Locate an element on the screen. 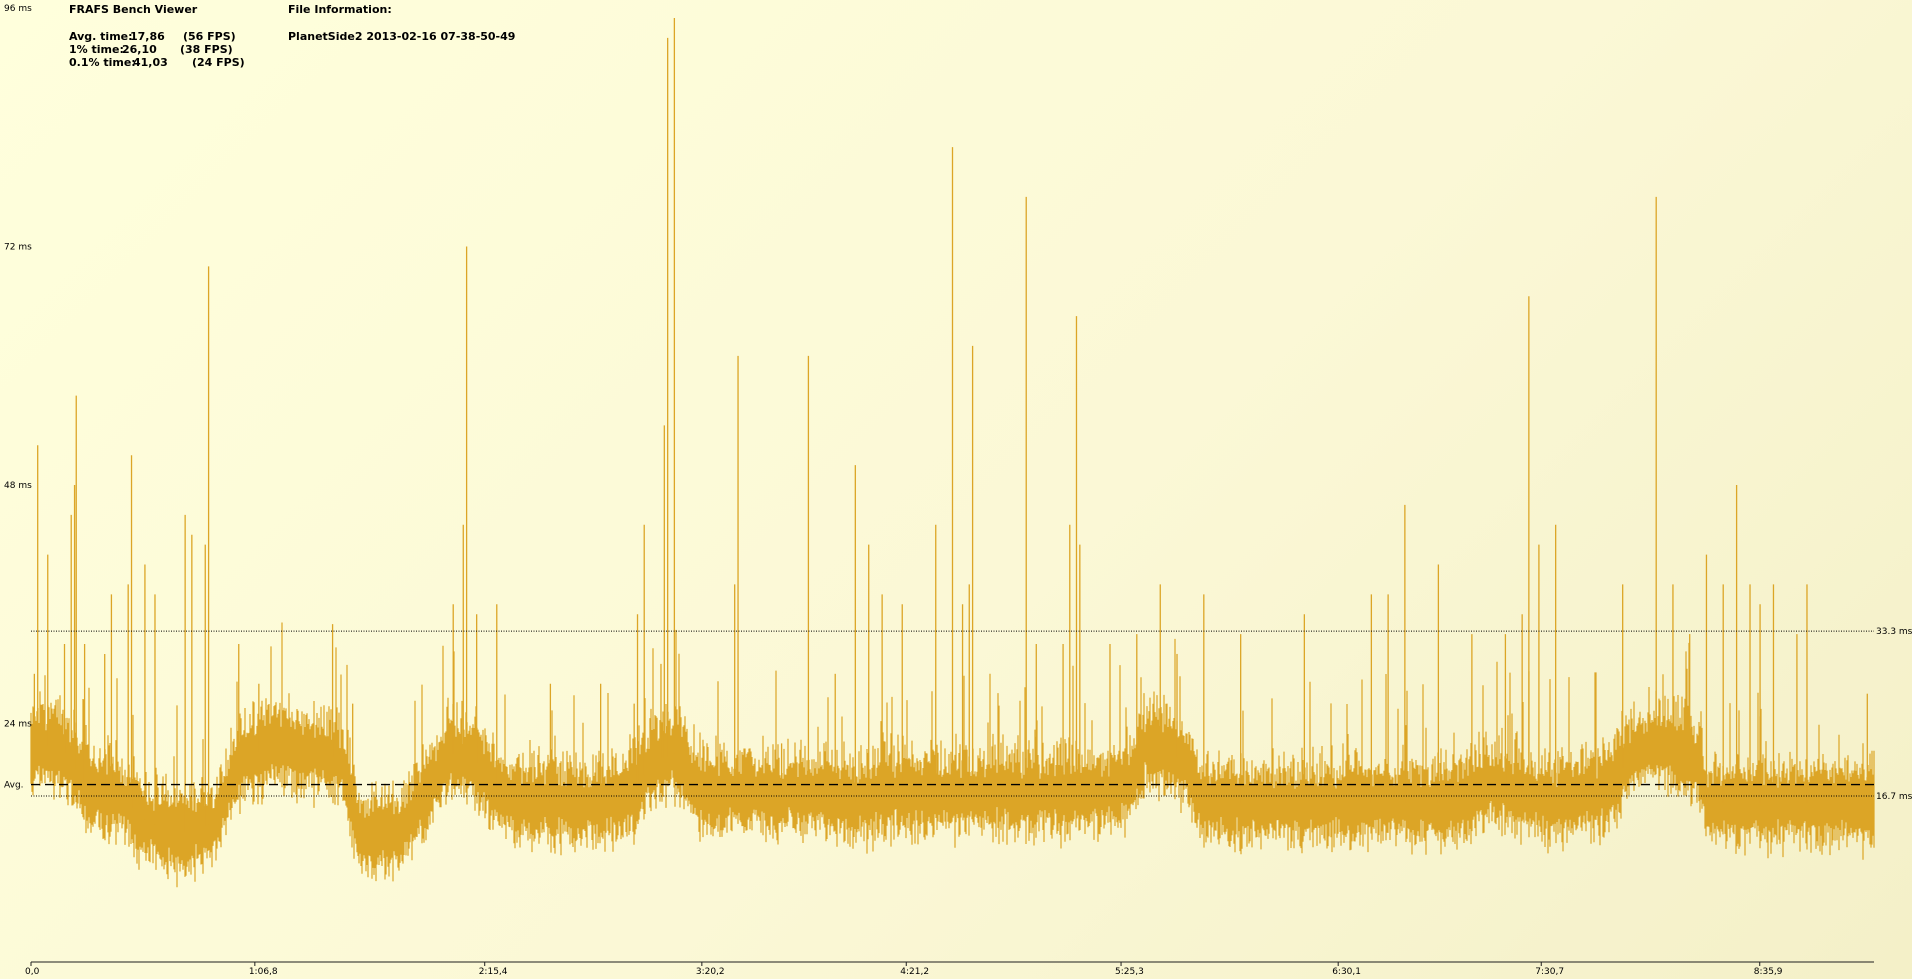  x-tick-label: 6:30,1 is located at coordinates (1346, 972).